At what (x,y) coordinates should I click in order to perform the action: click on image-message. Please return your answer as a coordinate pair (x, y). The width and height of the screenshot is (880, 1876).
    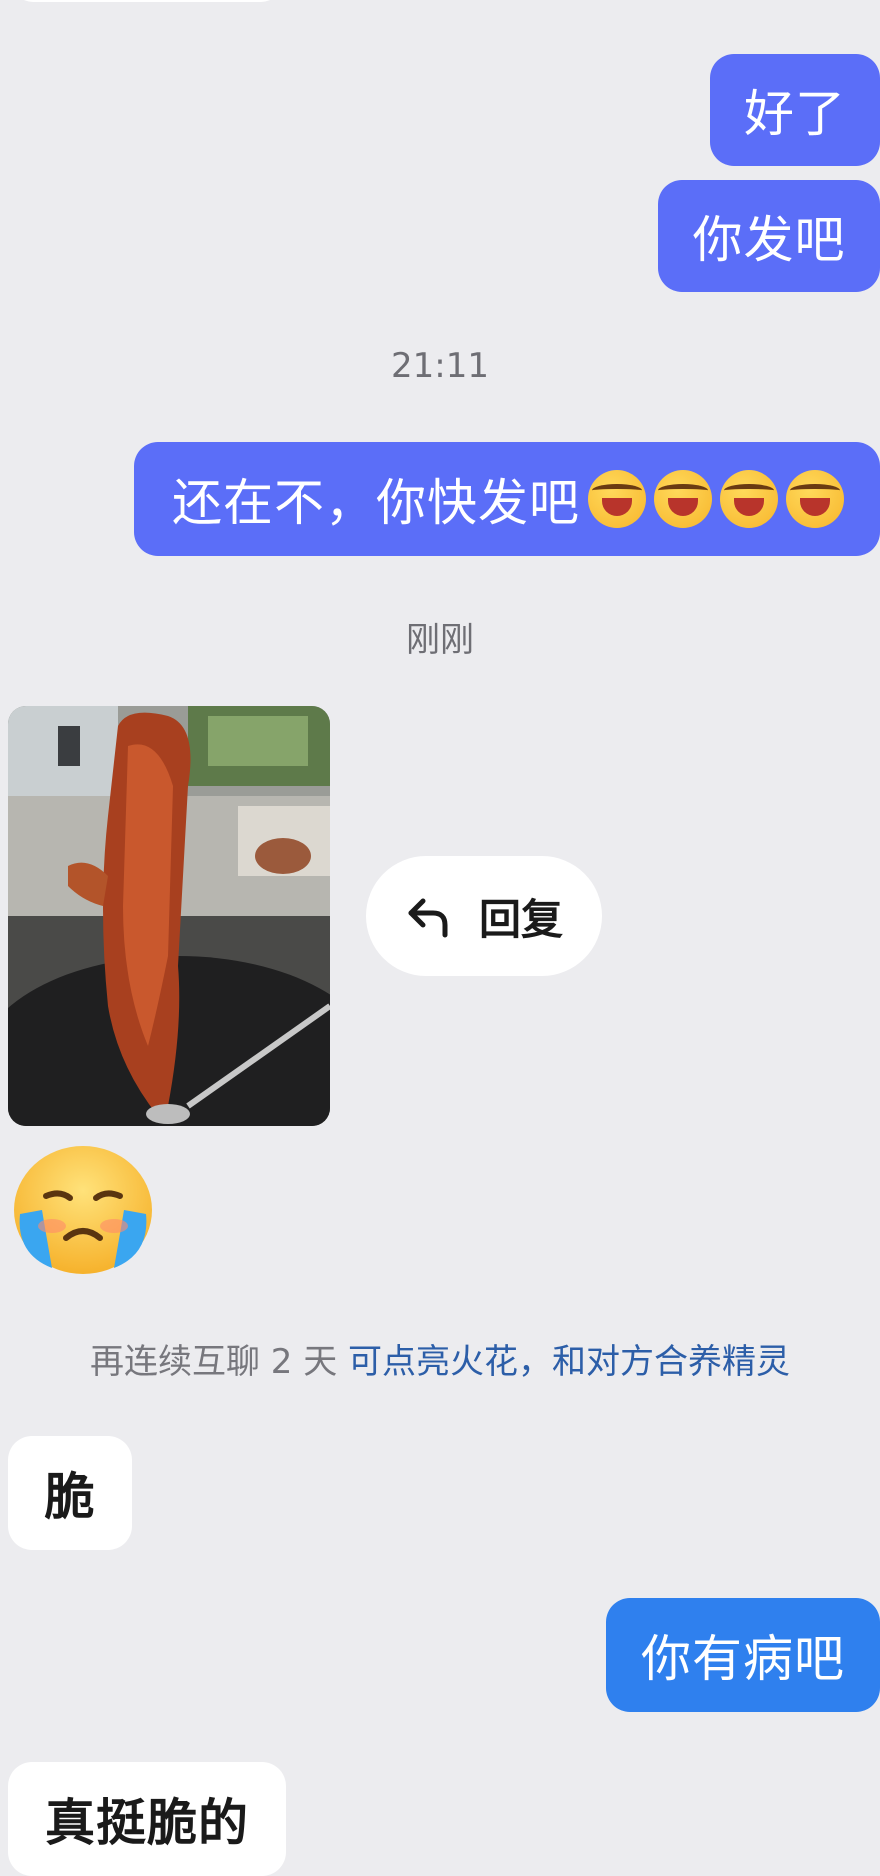
    Looking at the image, I should click on (169, 916).